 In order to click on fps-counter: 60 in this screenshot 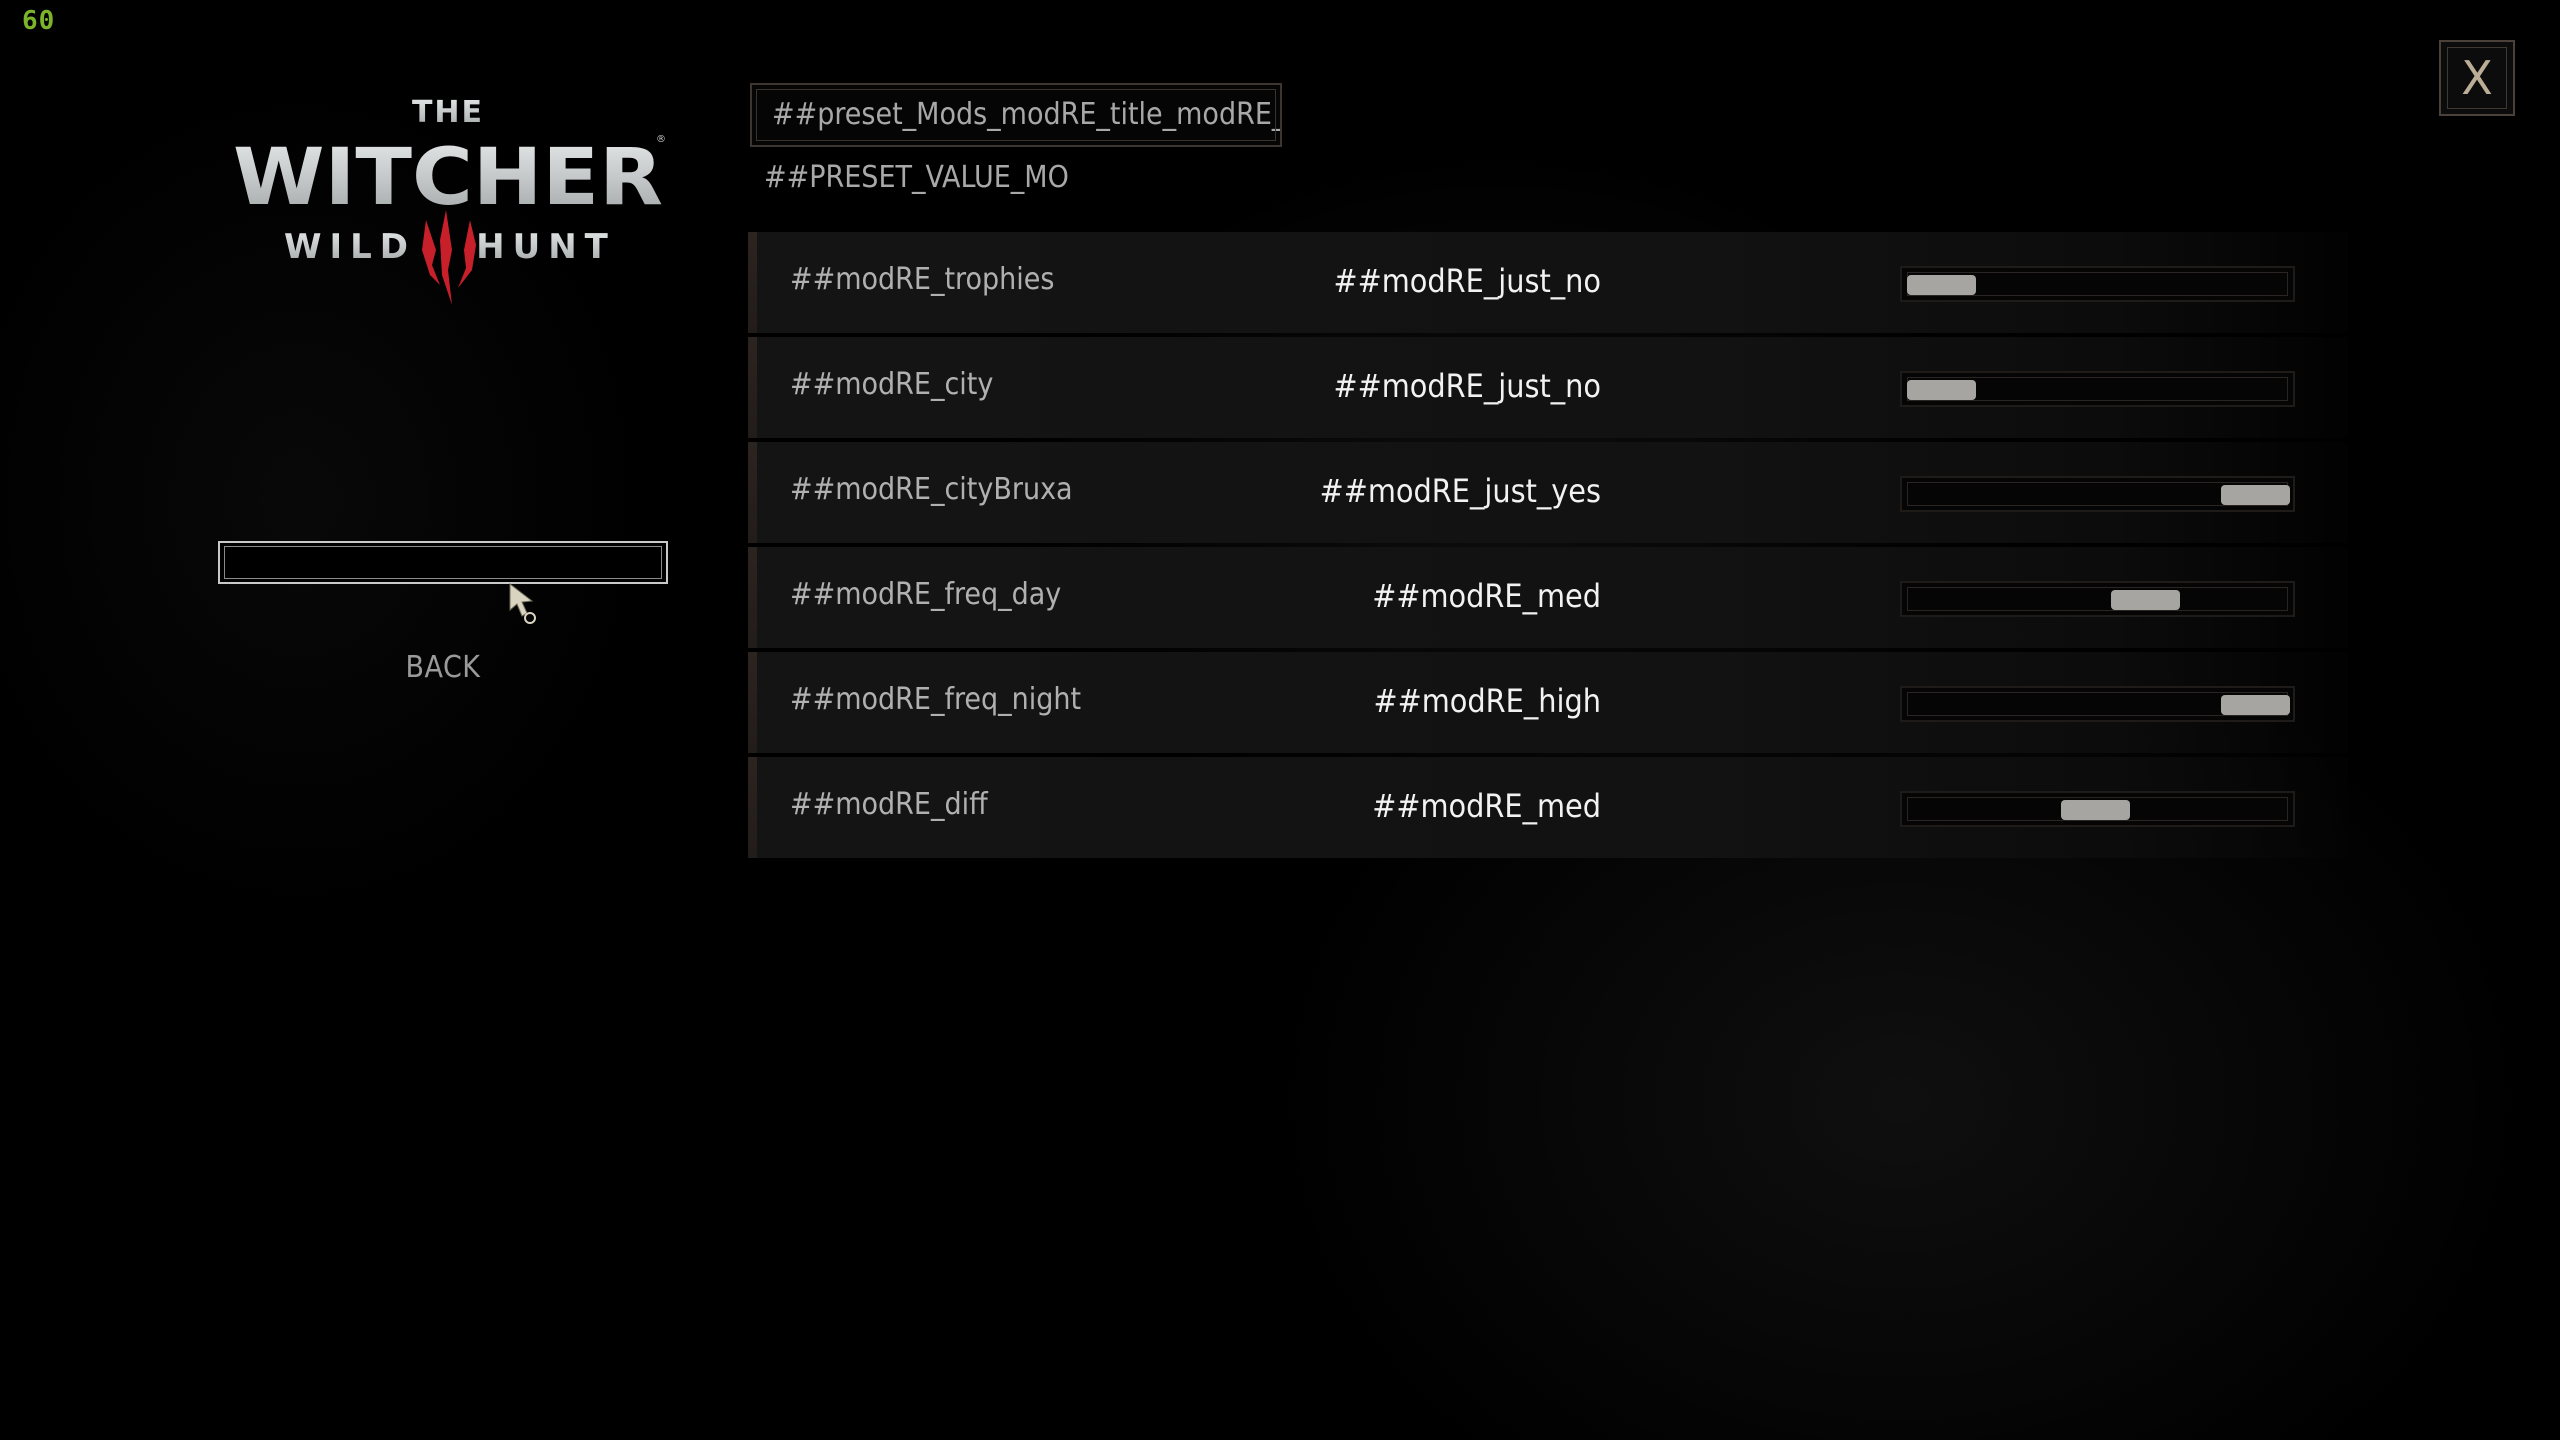, I will do `click(39, 21)`.